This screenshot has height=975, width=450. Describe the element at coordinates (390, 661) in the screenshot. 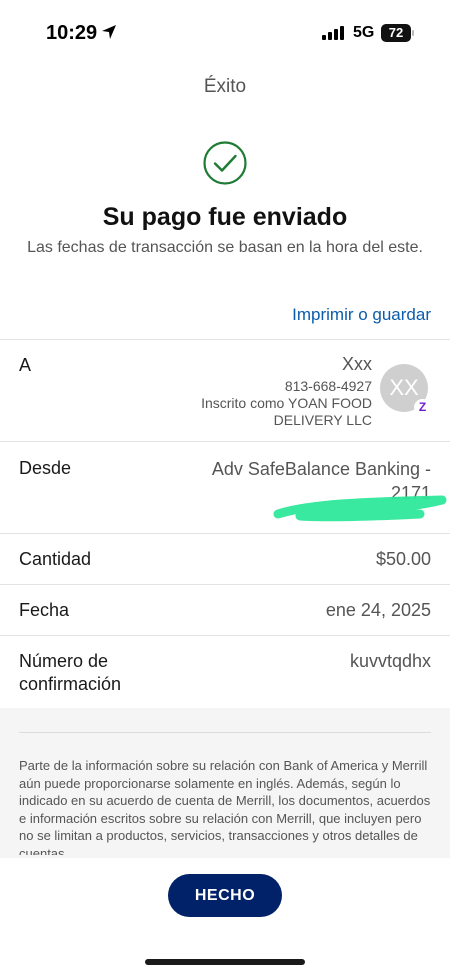

I see `confirmation-number-value: kuvvtqdhx` at that location.